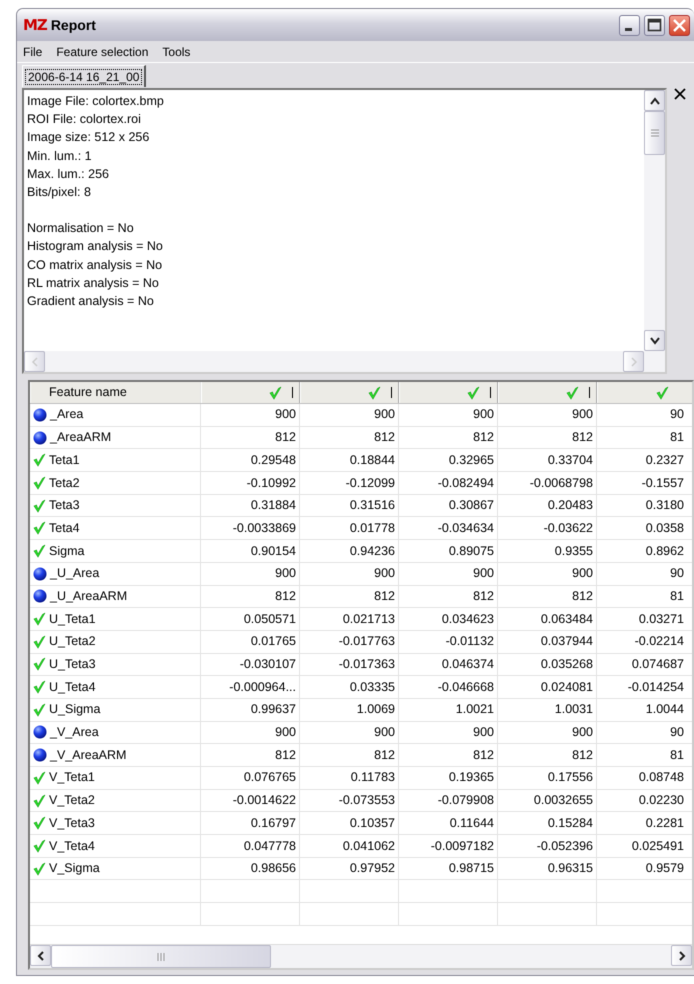 The image size is (694, 984). What do you see at coordinates (60, 156) in the screenshot?
I see `report-line: Min. lum.: 1` at bounding box center [60, 156].